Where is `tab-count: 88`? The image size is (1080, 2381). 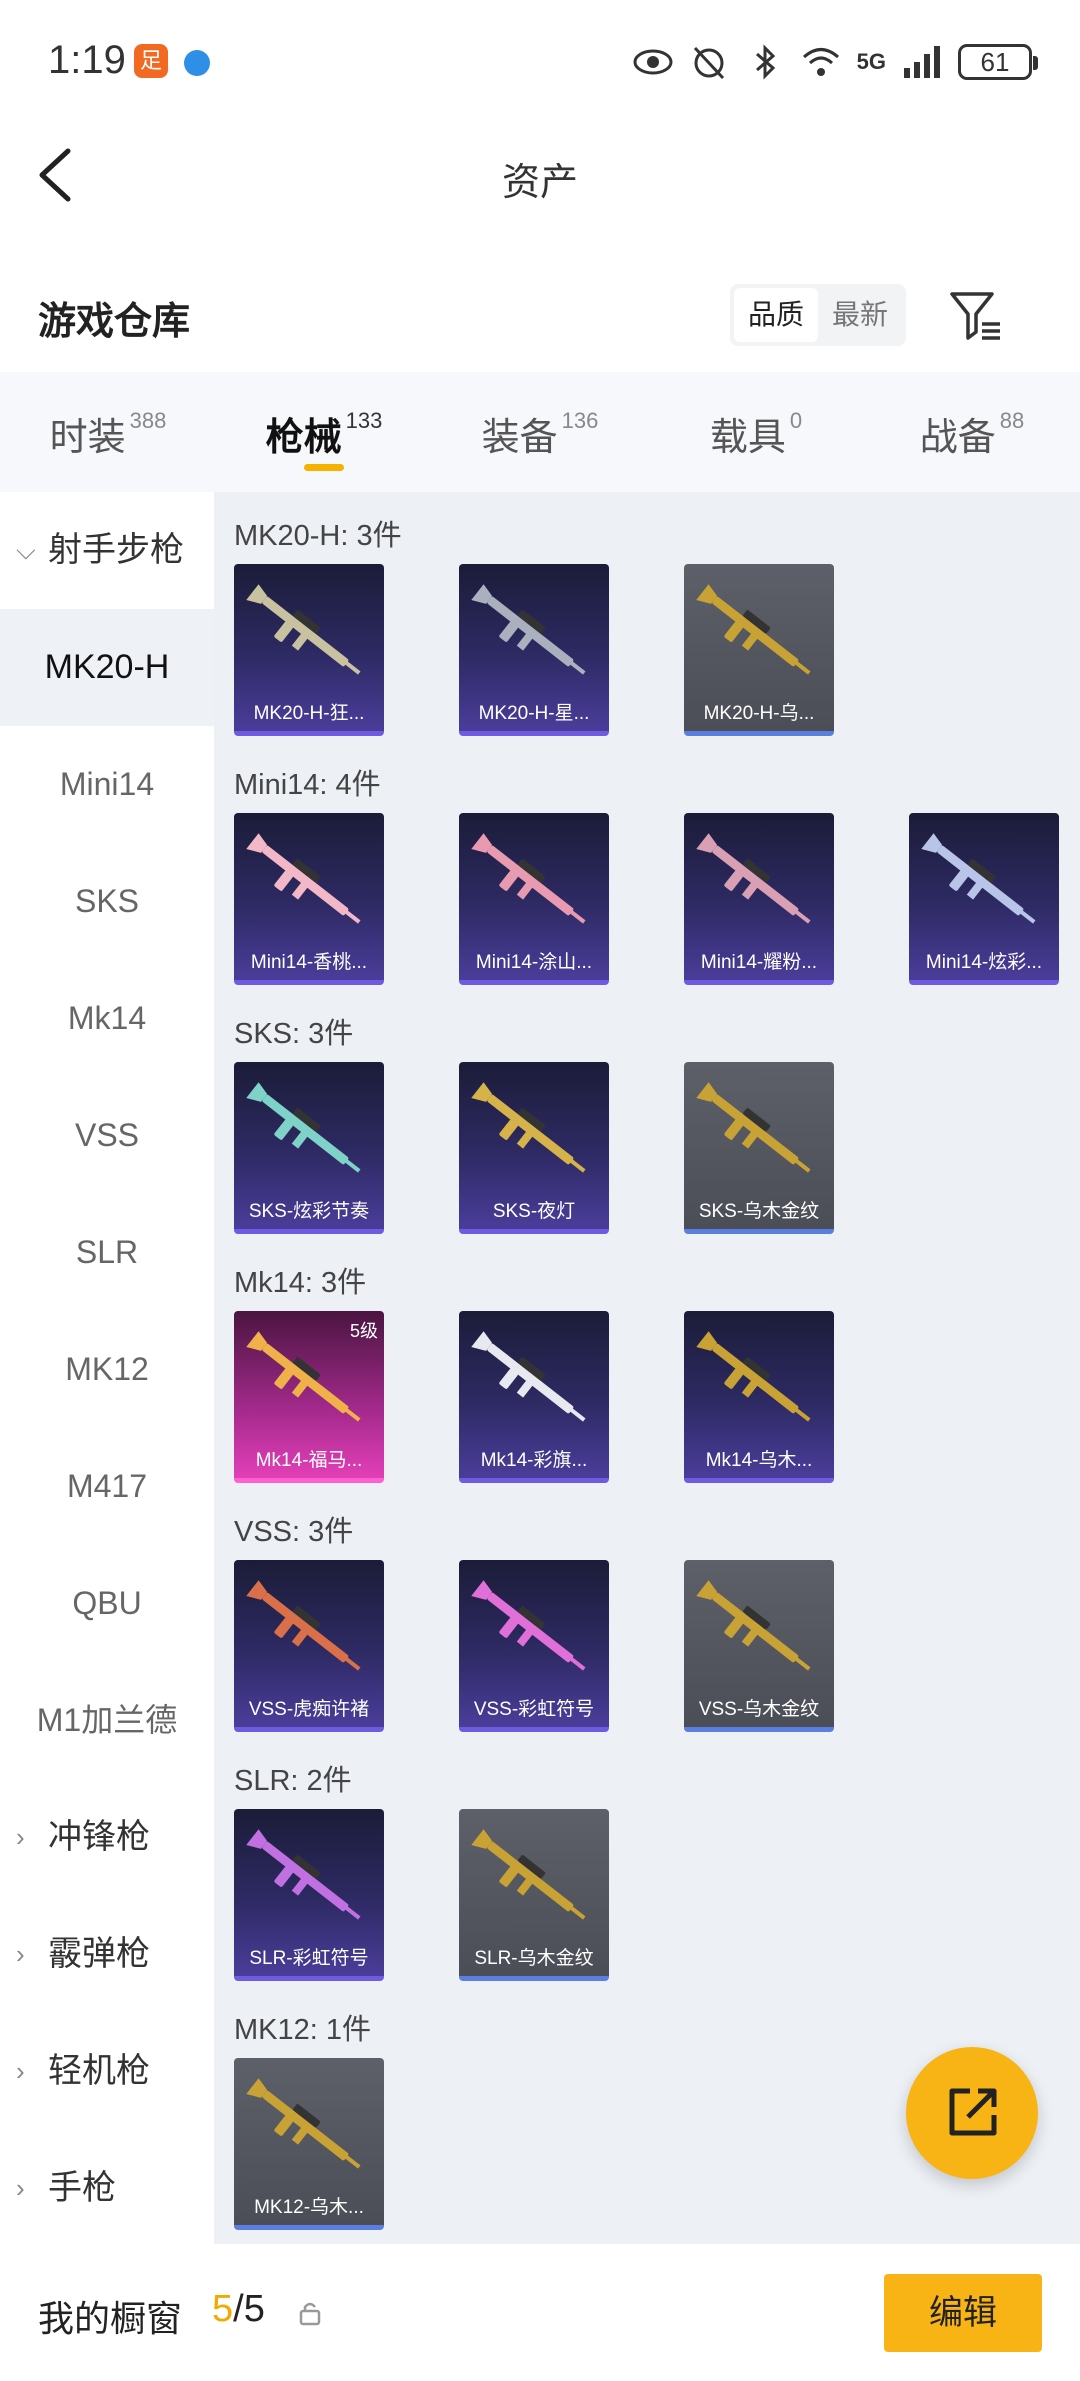
tab-count: 88 is located at coordinates (1012, 420).